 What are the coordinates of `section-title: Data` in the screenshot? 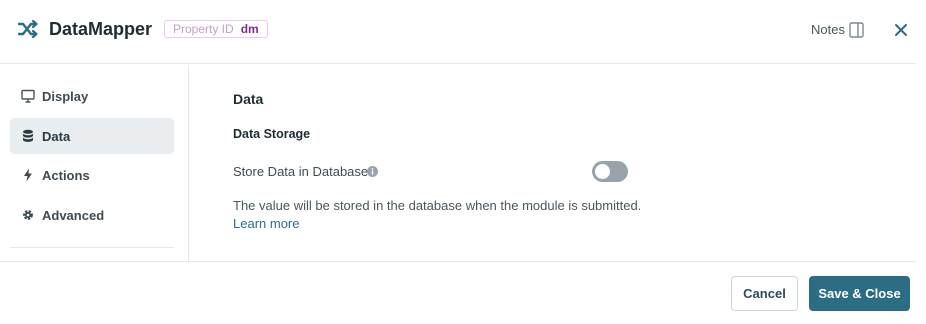 It's located at (248, 99).